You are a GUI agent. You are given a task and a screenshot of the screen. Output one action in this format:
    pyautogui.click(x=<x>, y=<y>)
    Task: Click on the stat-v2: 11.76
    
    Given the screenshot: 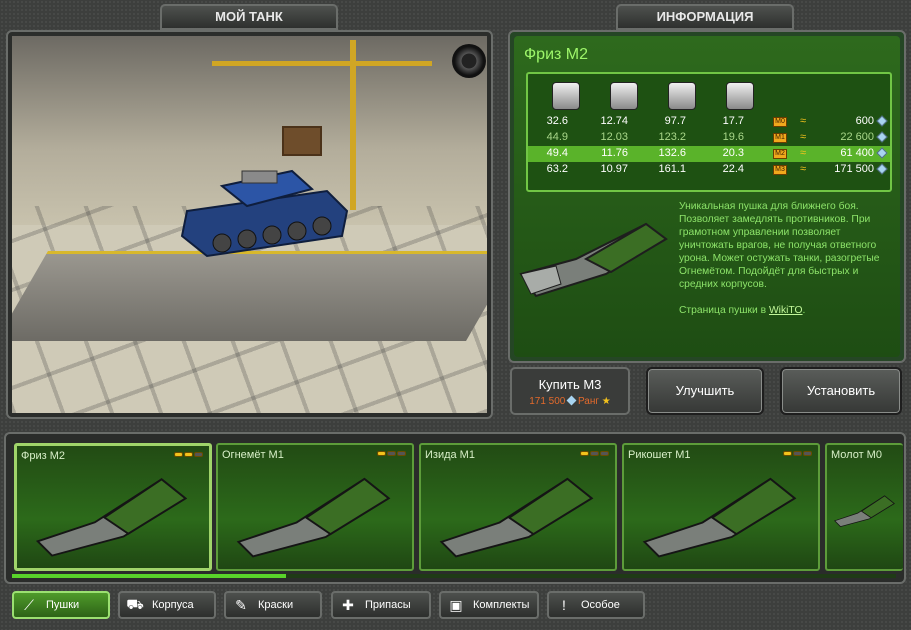 What is the action you would take?
    pyautogui.click(x=614, y=153)
    